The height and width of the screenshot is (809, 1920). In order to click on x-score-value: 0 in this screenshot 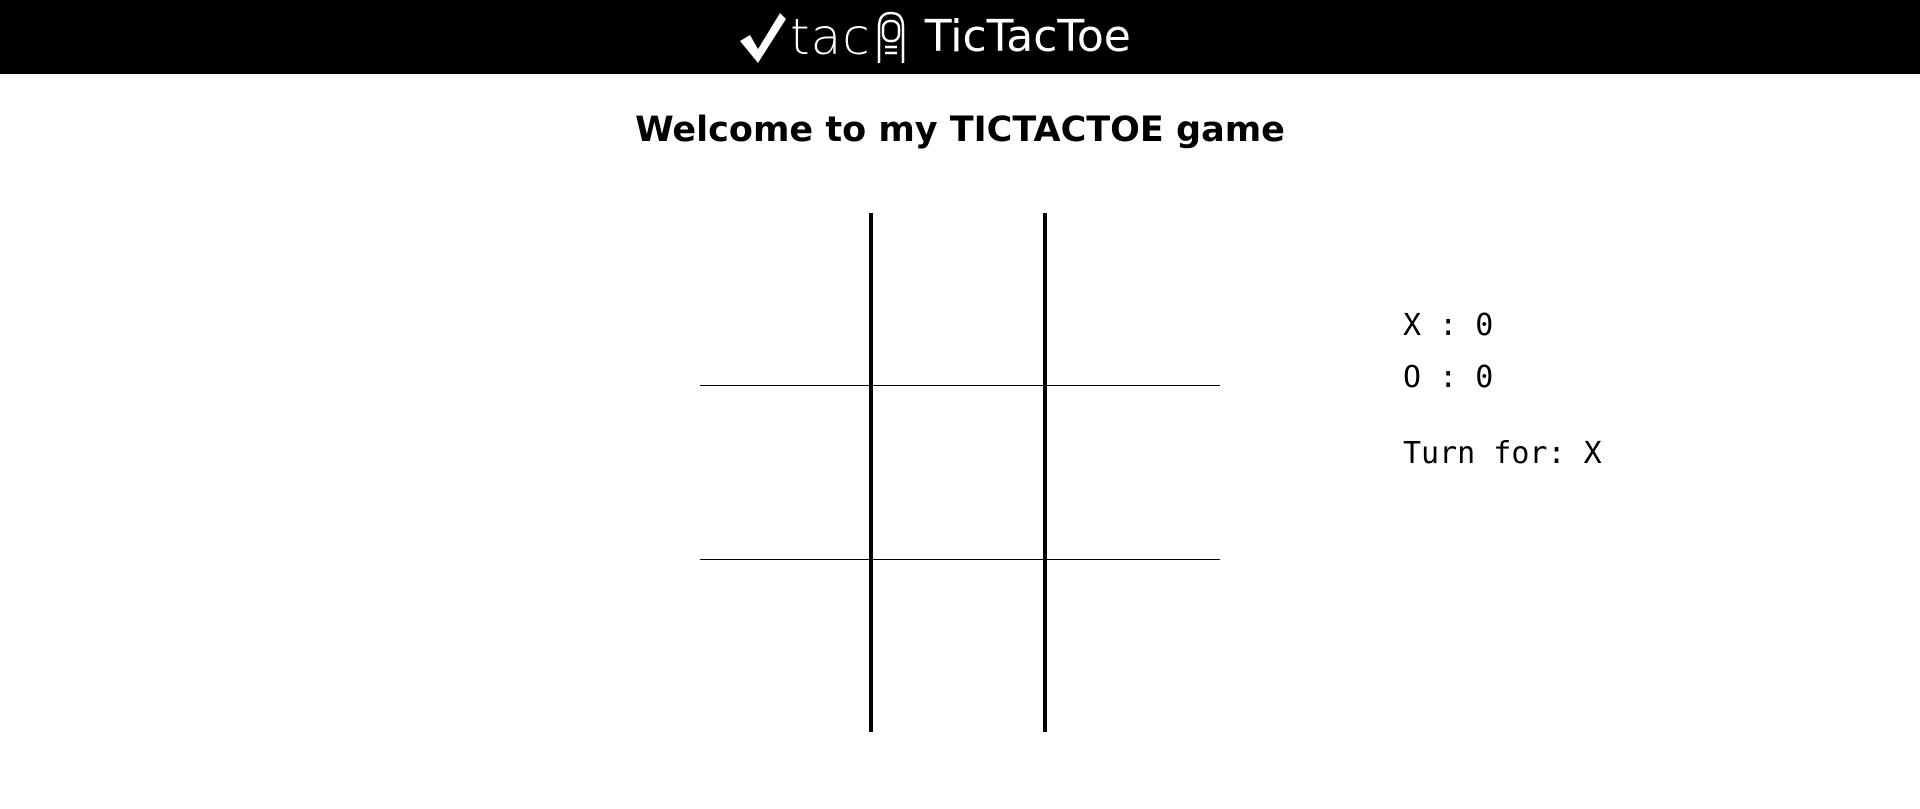, I will do `click(1484, 325)`.